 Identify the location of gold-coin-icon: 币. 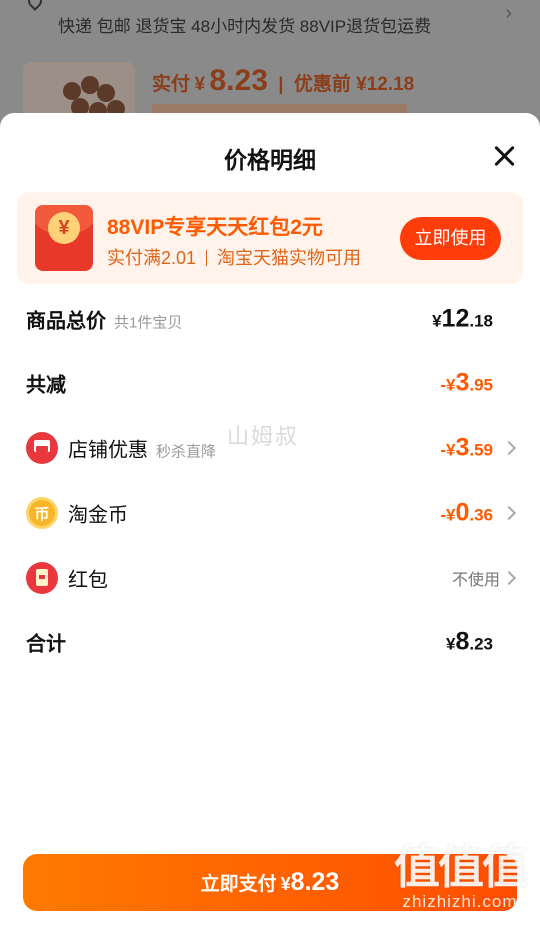
(42, 513).